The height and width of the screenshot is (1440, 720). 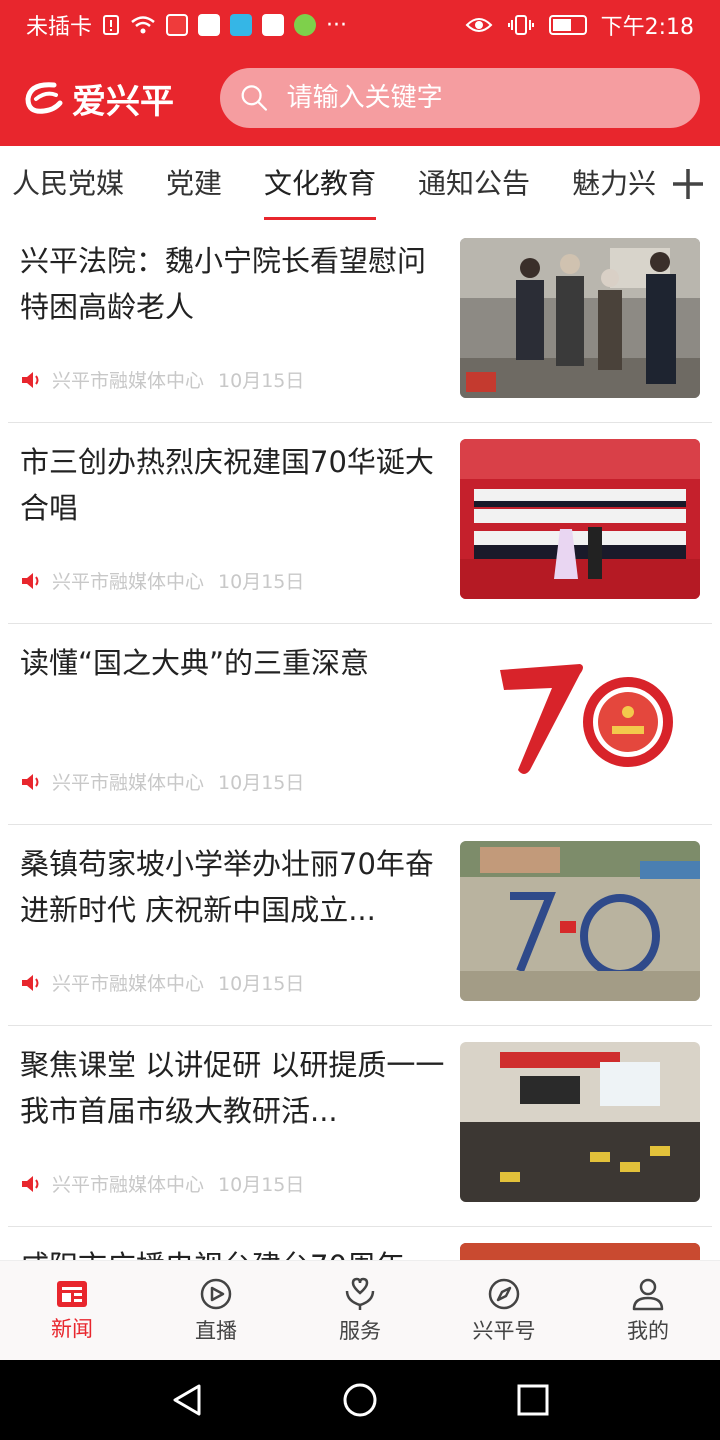 I want to click on carrier-text: 未插卡, so click(x=59, y=27).